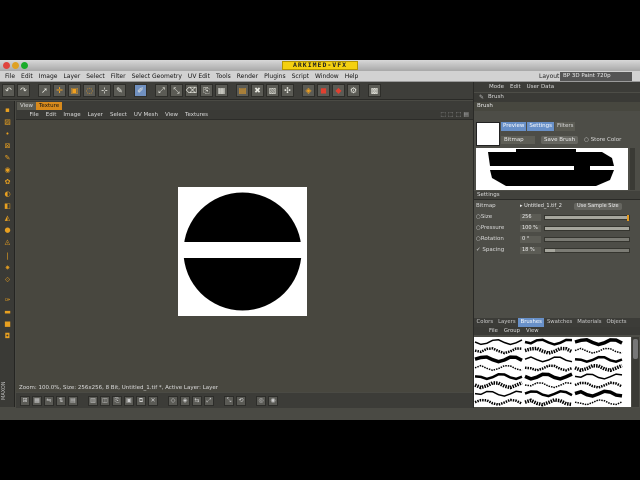 The height and width of the screenshot is (480, 640). I want to click on projection-paint-icon: ⤢, so click(161, 90).